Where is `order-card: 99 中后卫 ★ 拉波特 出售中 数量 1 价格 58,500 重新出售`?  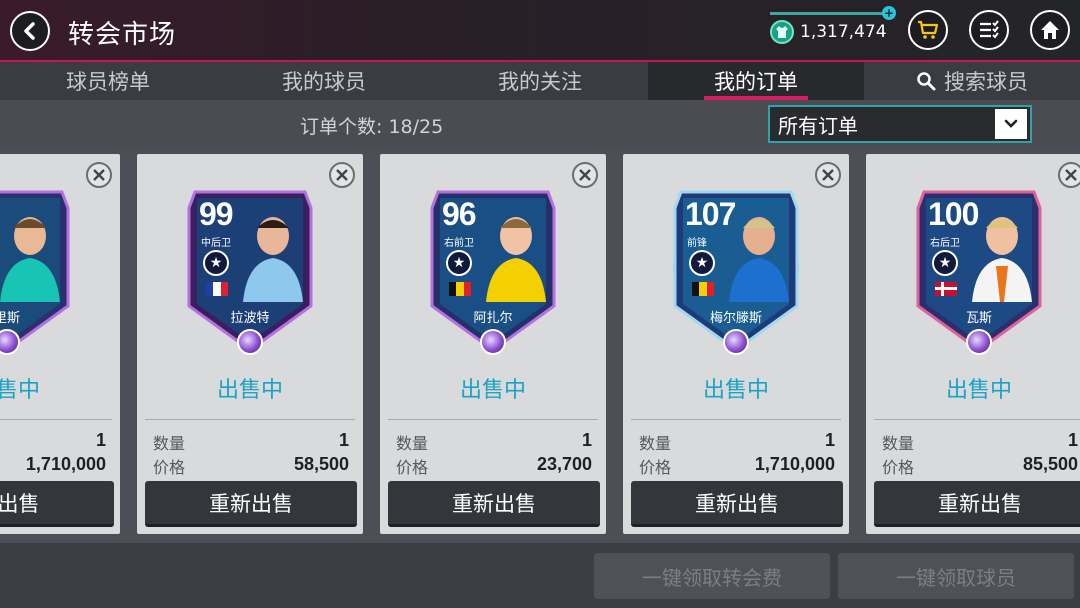 order-card: 99 中后卫 ★ 拉波特 出售中 数量 1 价格 58,500 重新出售 is located at coordinates (250, 344).